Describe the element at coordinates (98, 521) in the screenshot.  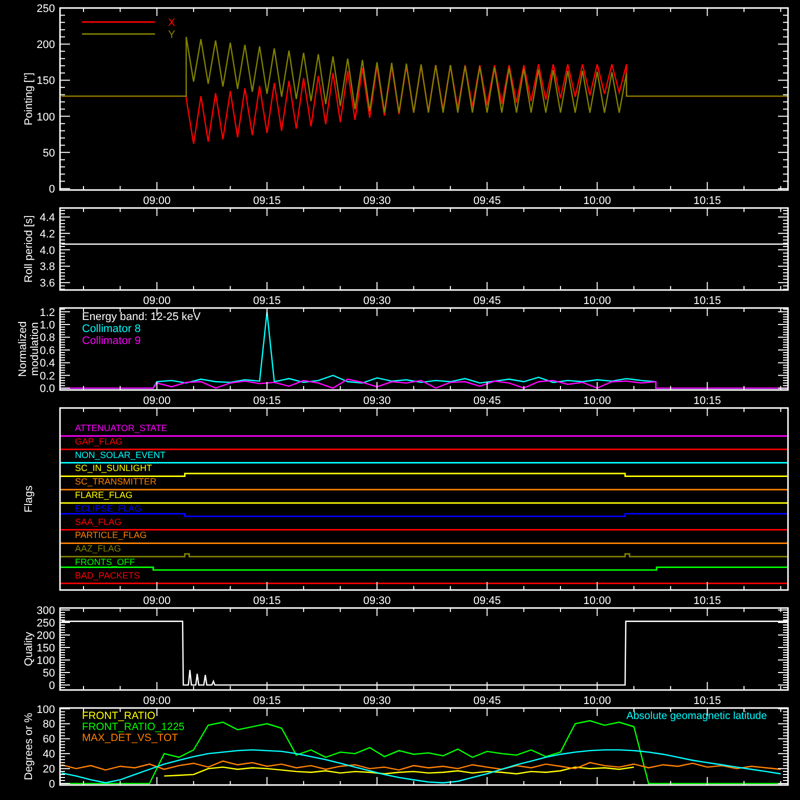
I see `flag-label: SAA_FLAG` at that location.